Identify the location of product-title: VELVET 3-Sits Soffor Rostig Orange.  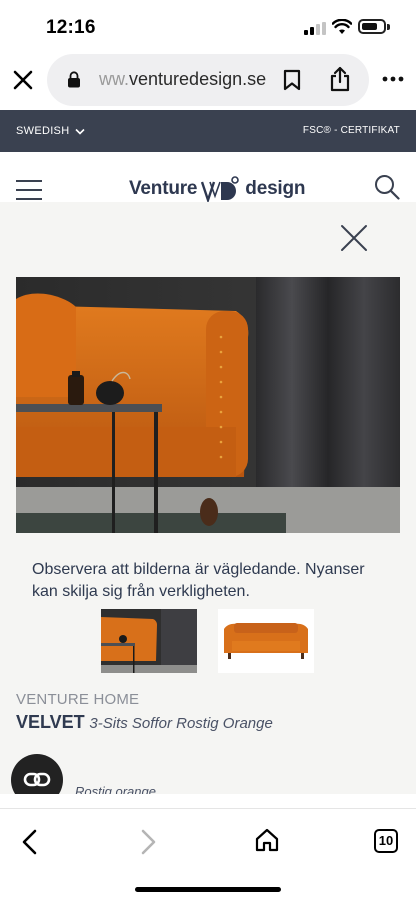
(144, 722).